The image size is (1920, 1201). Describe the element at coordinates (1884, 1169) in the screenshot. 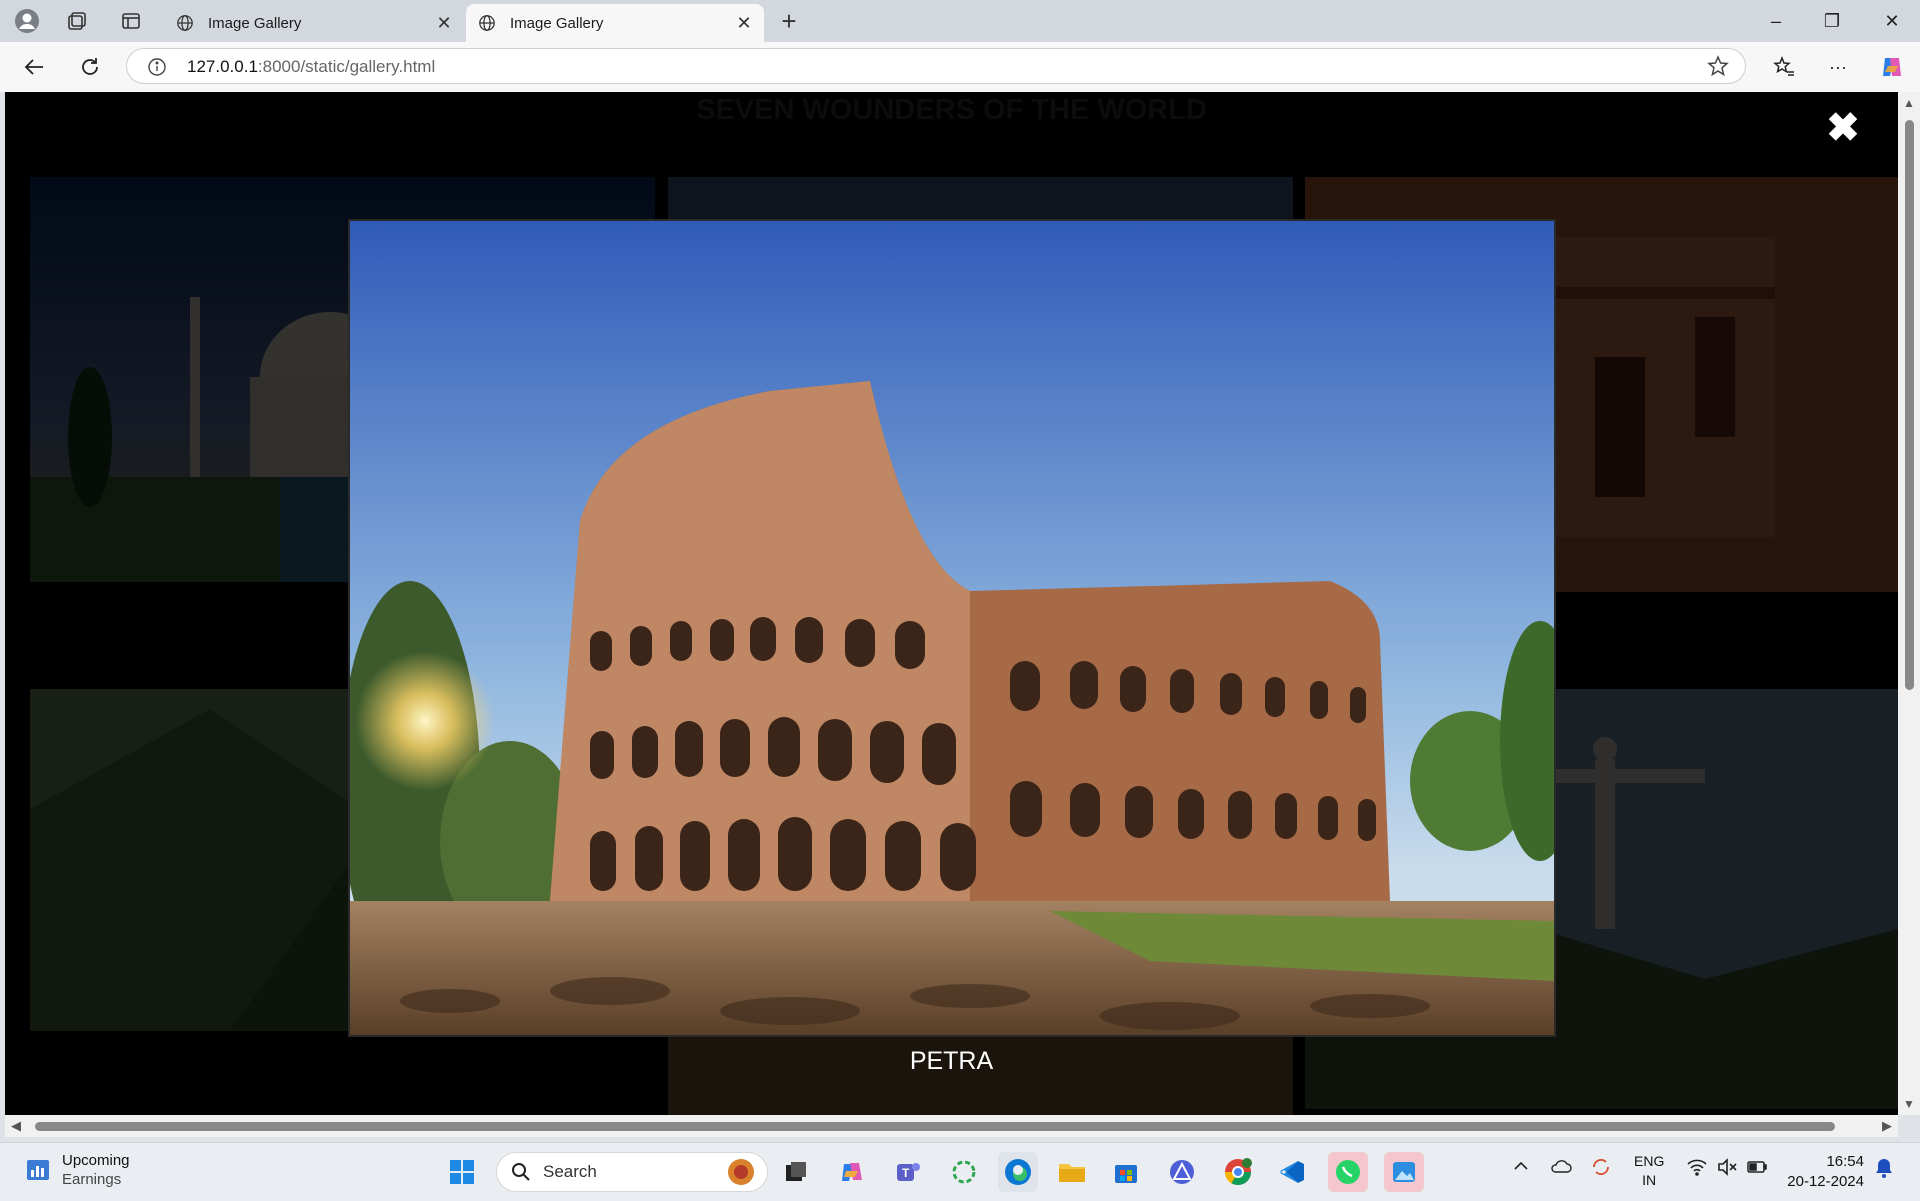

I see `notifications-bell-icon` at that location.